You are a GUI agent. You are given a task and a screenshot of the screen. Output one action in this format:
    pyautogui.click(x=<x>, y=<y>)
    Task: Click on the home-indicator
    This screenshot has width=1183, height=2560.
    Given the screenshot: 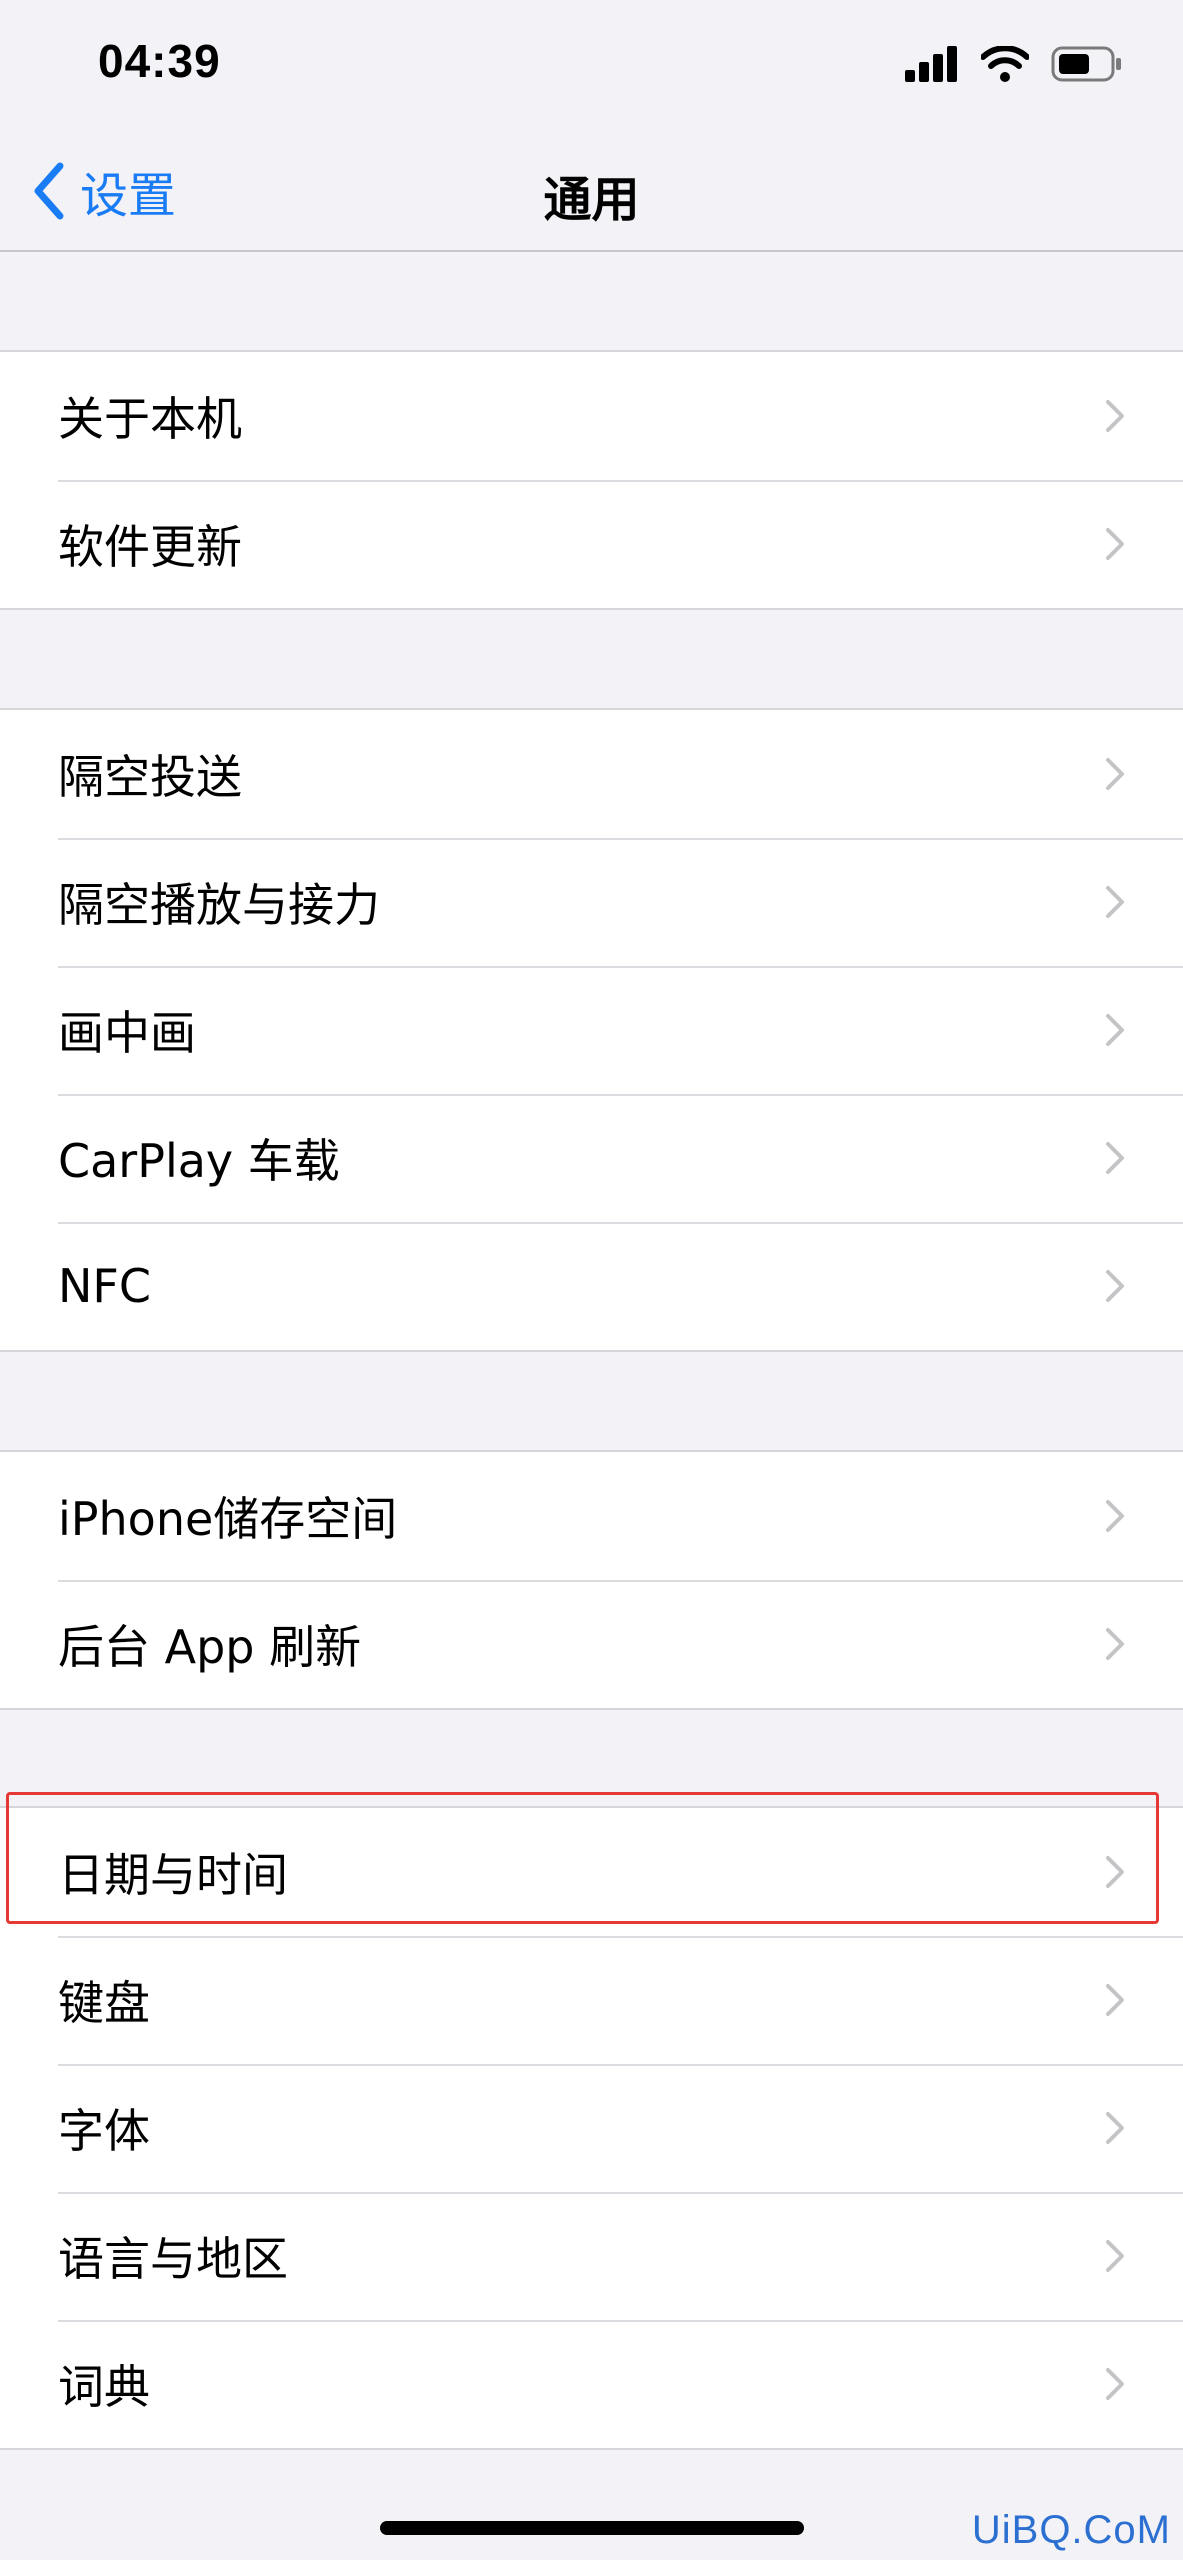 What is the action you would take?
    pyautogui.click(x=592, y=2528)
    